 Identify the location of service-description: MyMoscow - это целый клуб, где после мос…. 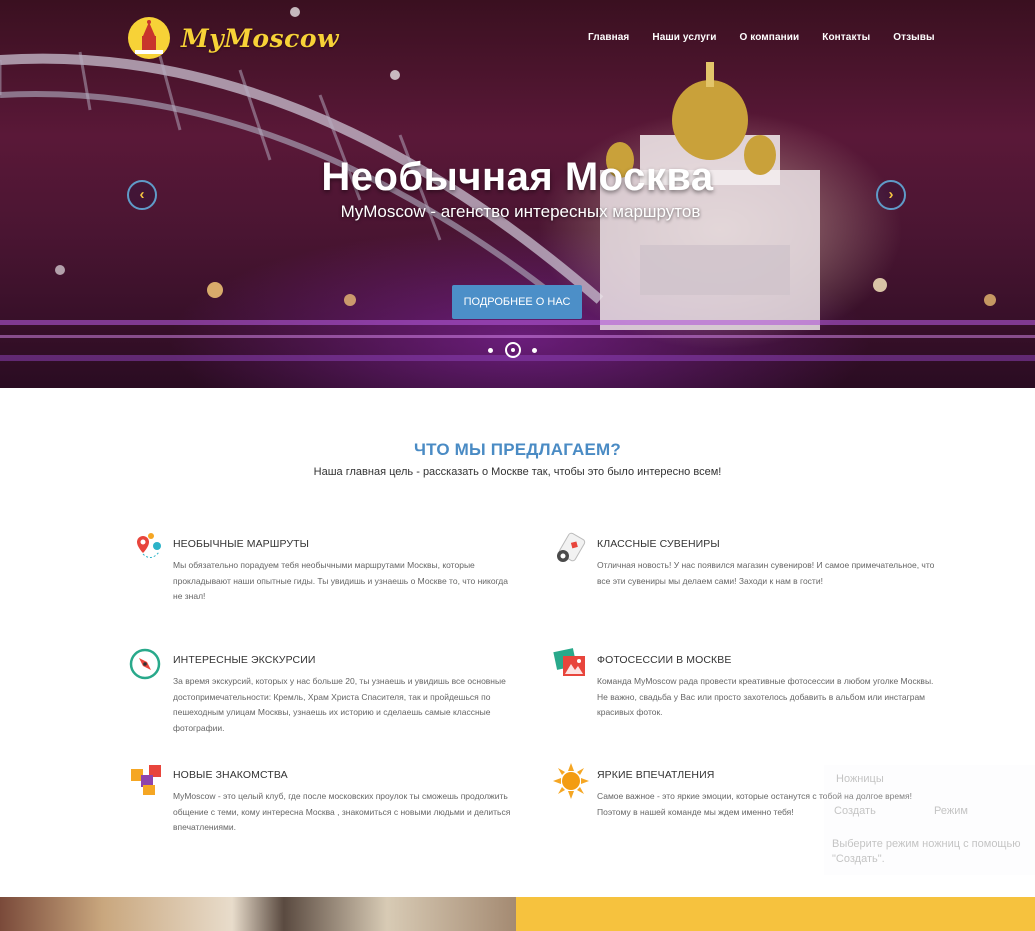
(342, 811).